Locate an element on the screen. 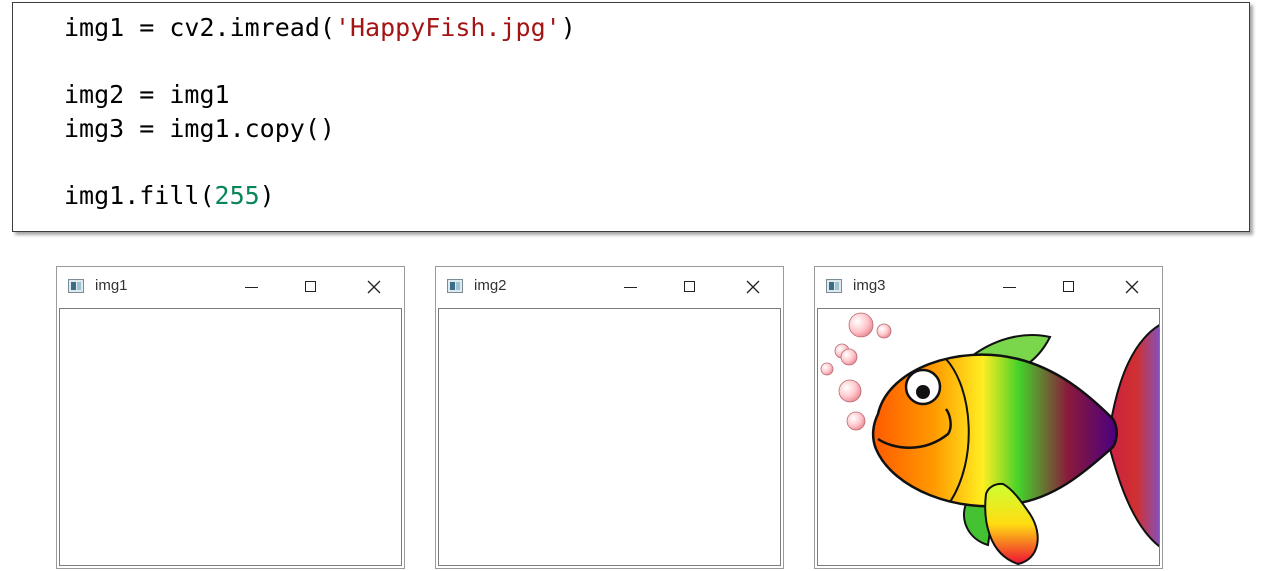  happy-fish-image is located at coordinates (989, 438).